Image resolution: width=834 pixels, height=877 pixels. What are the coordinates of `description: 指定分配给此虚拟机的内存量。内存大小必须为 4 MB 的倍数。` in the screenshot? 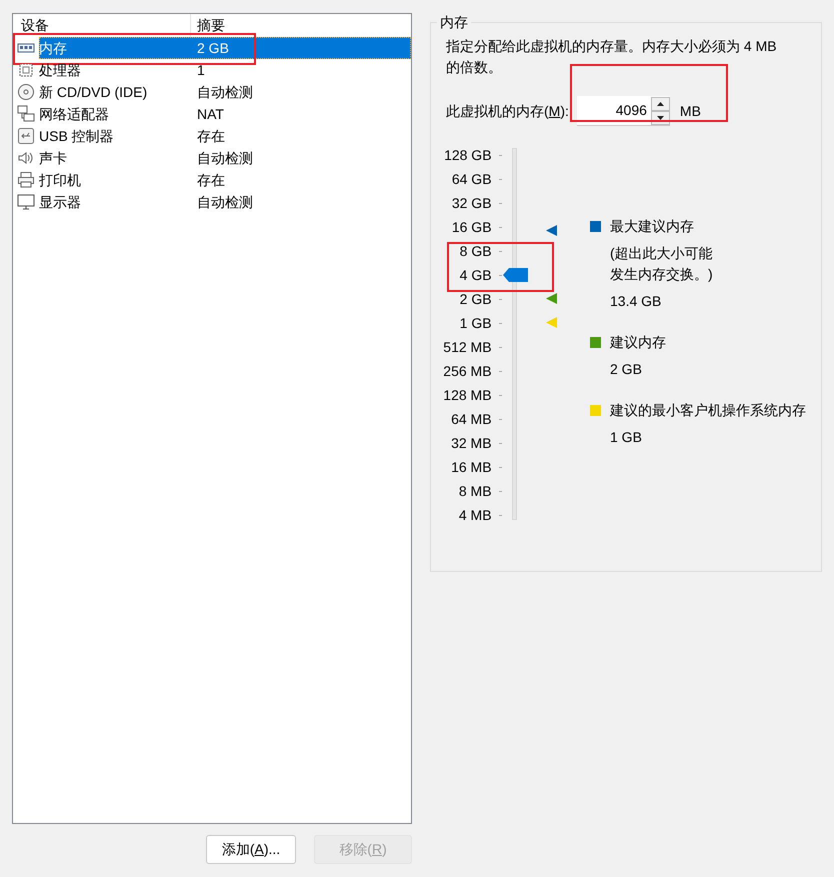 It's located at (612, 57).